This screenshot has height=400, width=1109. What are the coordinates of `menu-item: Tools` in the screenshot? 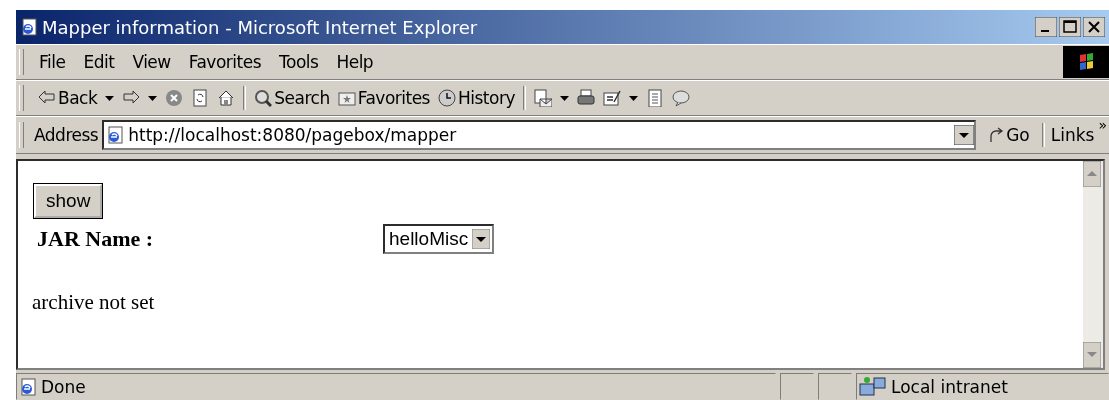 It's located at (299, 62).